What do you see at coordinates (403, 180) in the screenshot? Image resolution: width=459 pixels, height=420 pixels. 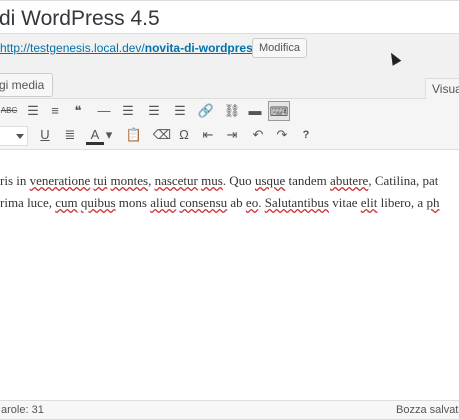 I see `content-text: , Catilina, pat` at bounding box center [403, 180].